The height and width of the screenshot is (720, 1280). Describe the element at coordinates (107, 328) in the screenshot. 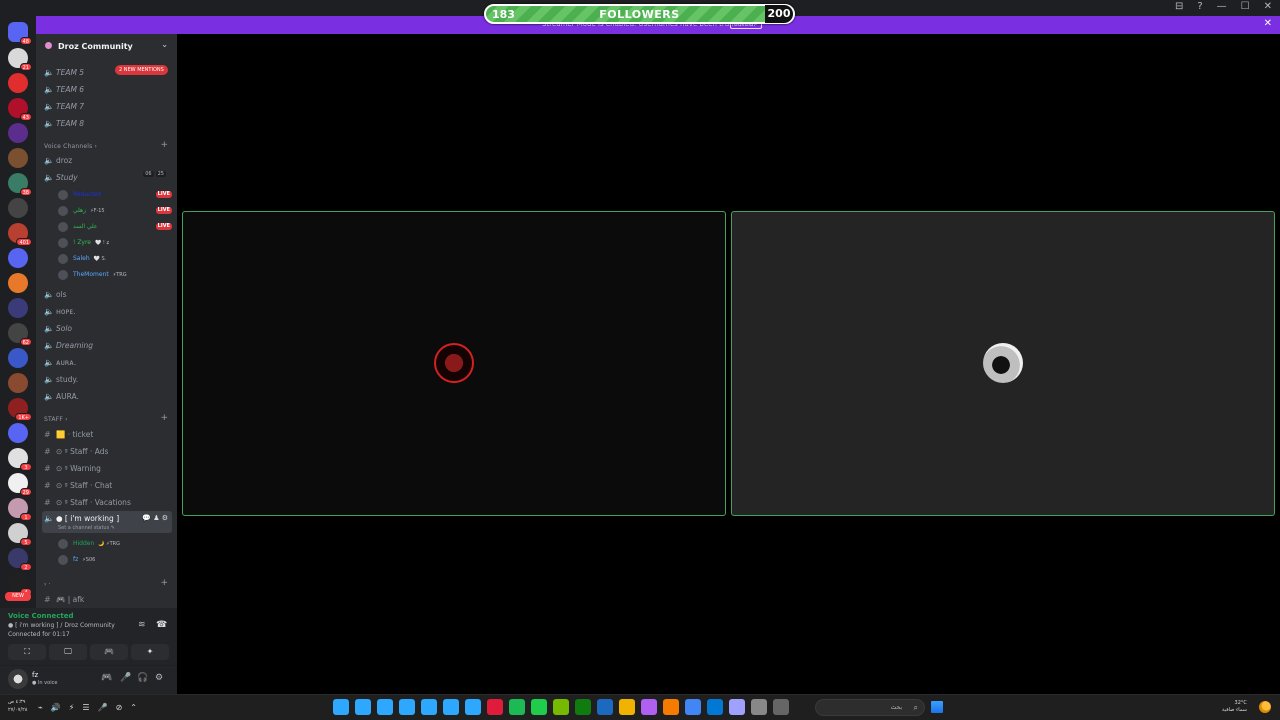

I see `voice-channel: 🔈 Solo` at that location.